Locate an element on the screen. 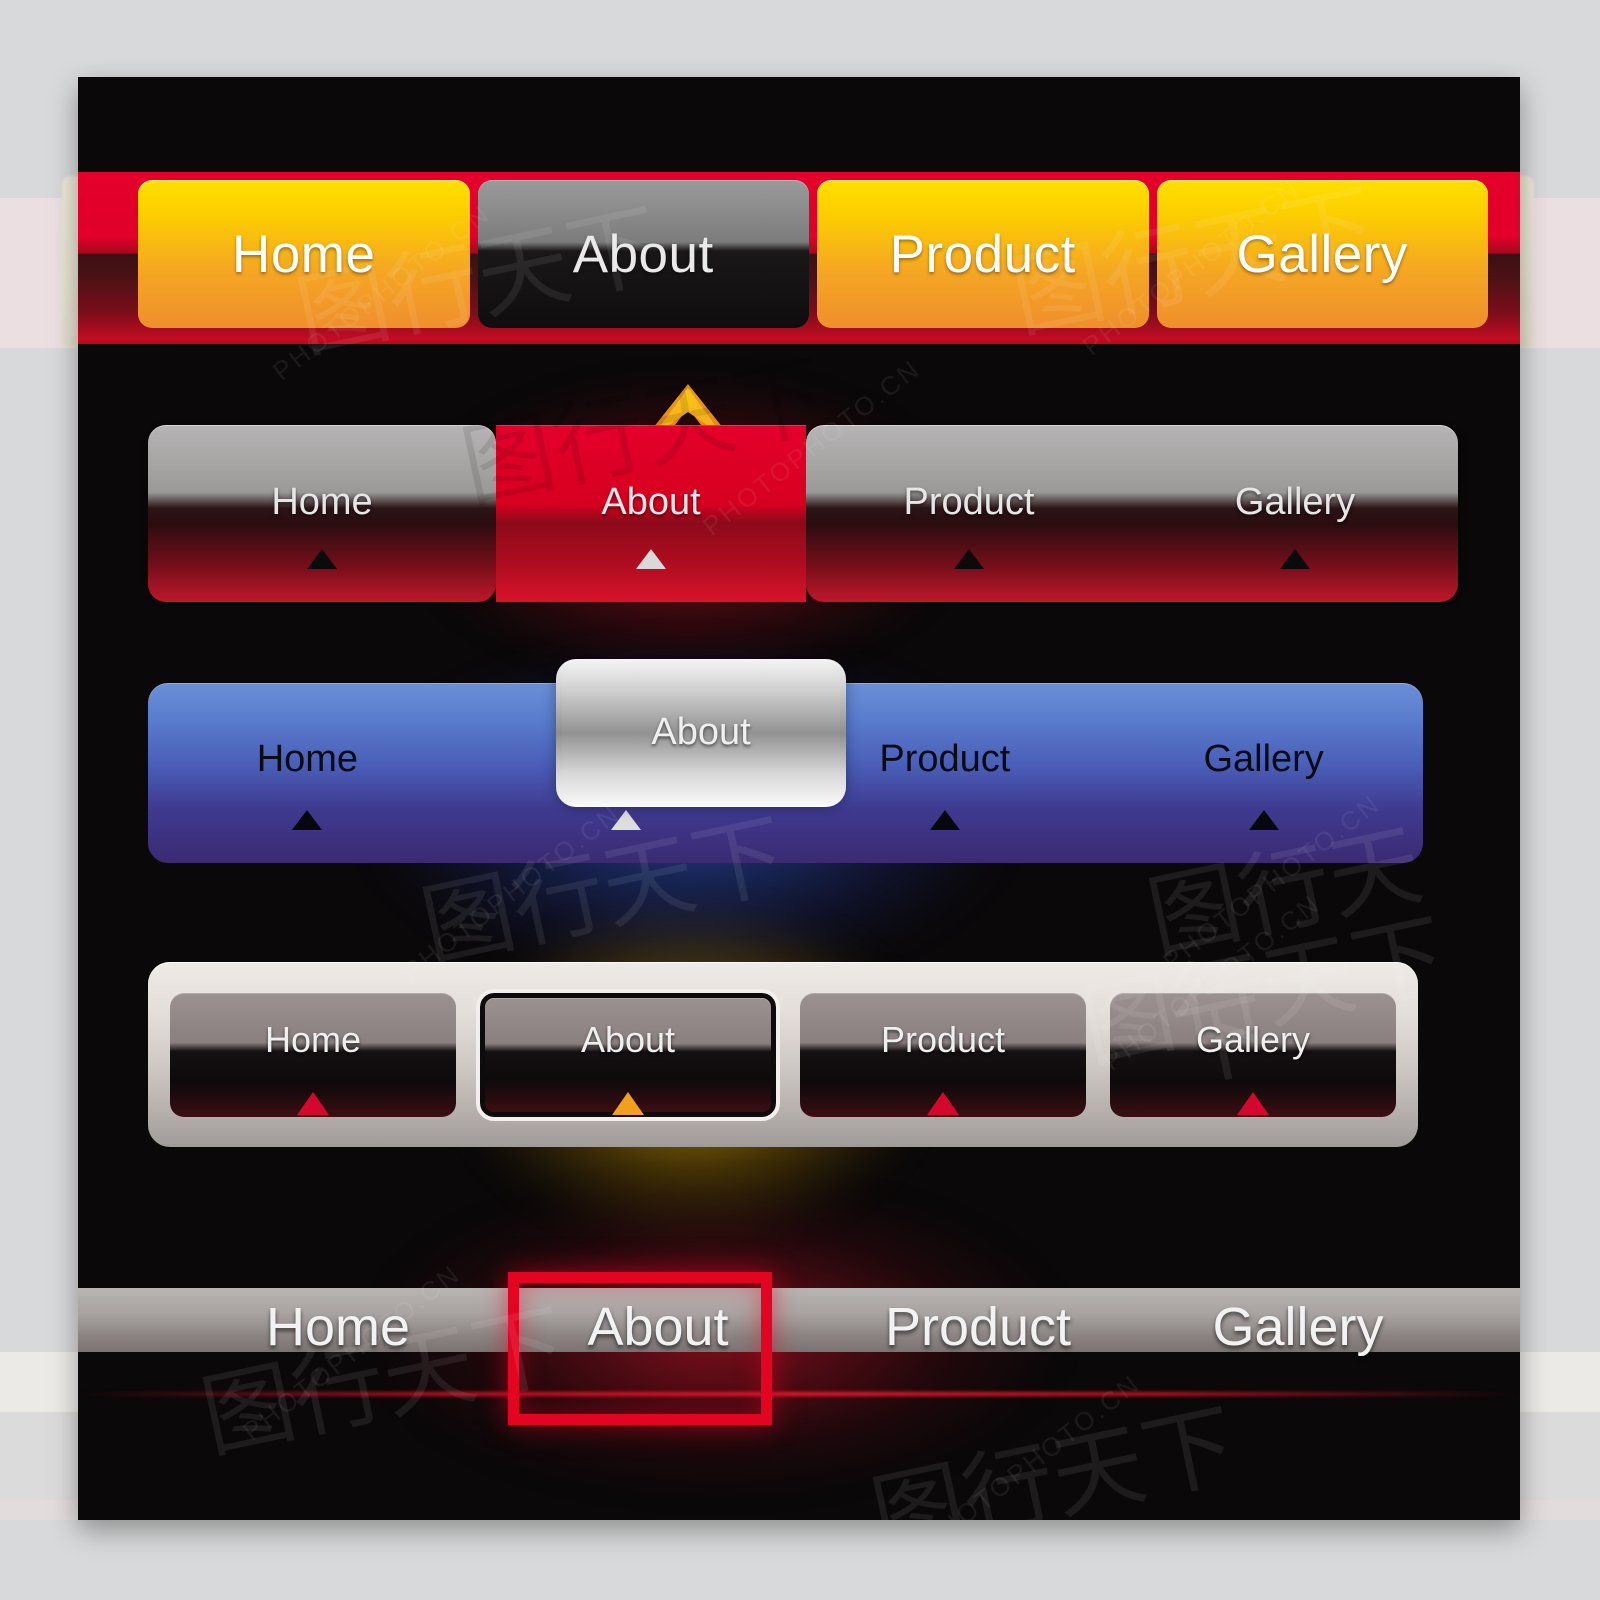 The height and width of the screenshot is (1600, 1600). tab-home-blue-bar: Home is located at coordinates (307, 773).